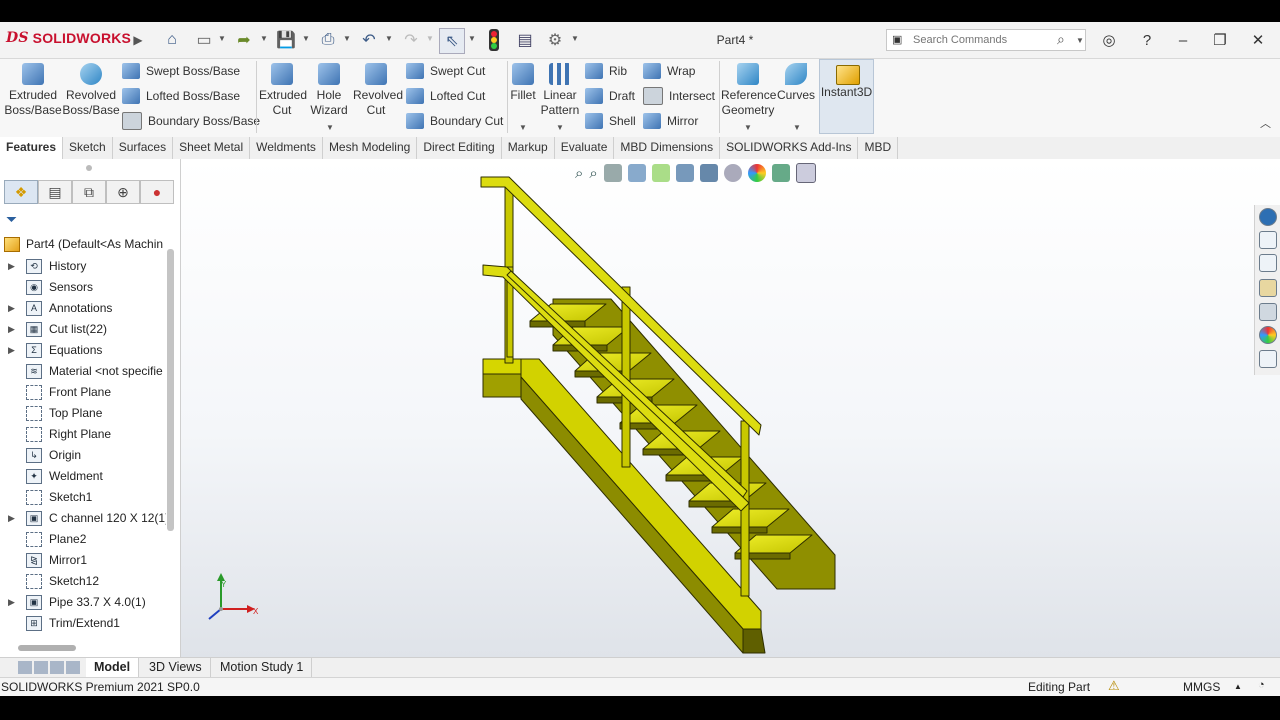  Describe the element at coordinates (11, 219) in the screenshot. I see `filter-icon: ⏷` at that location.